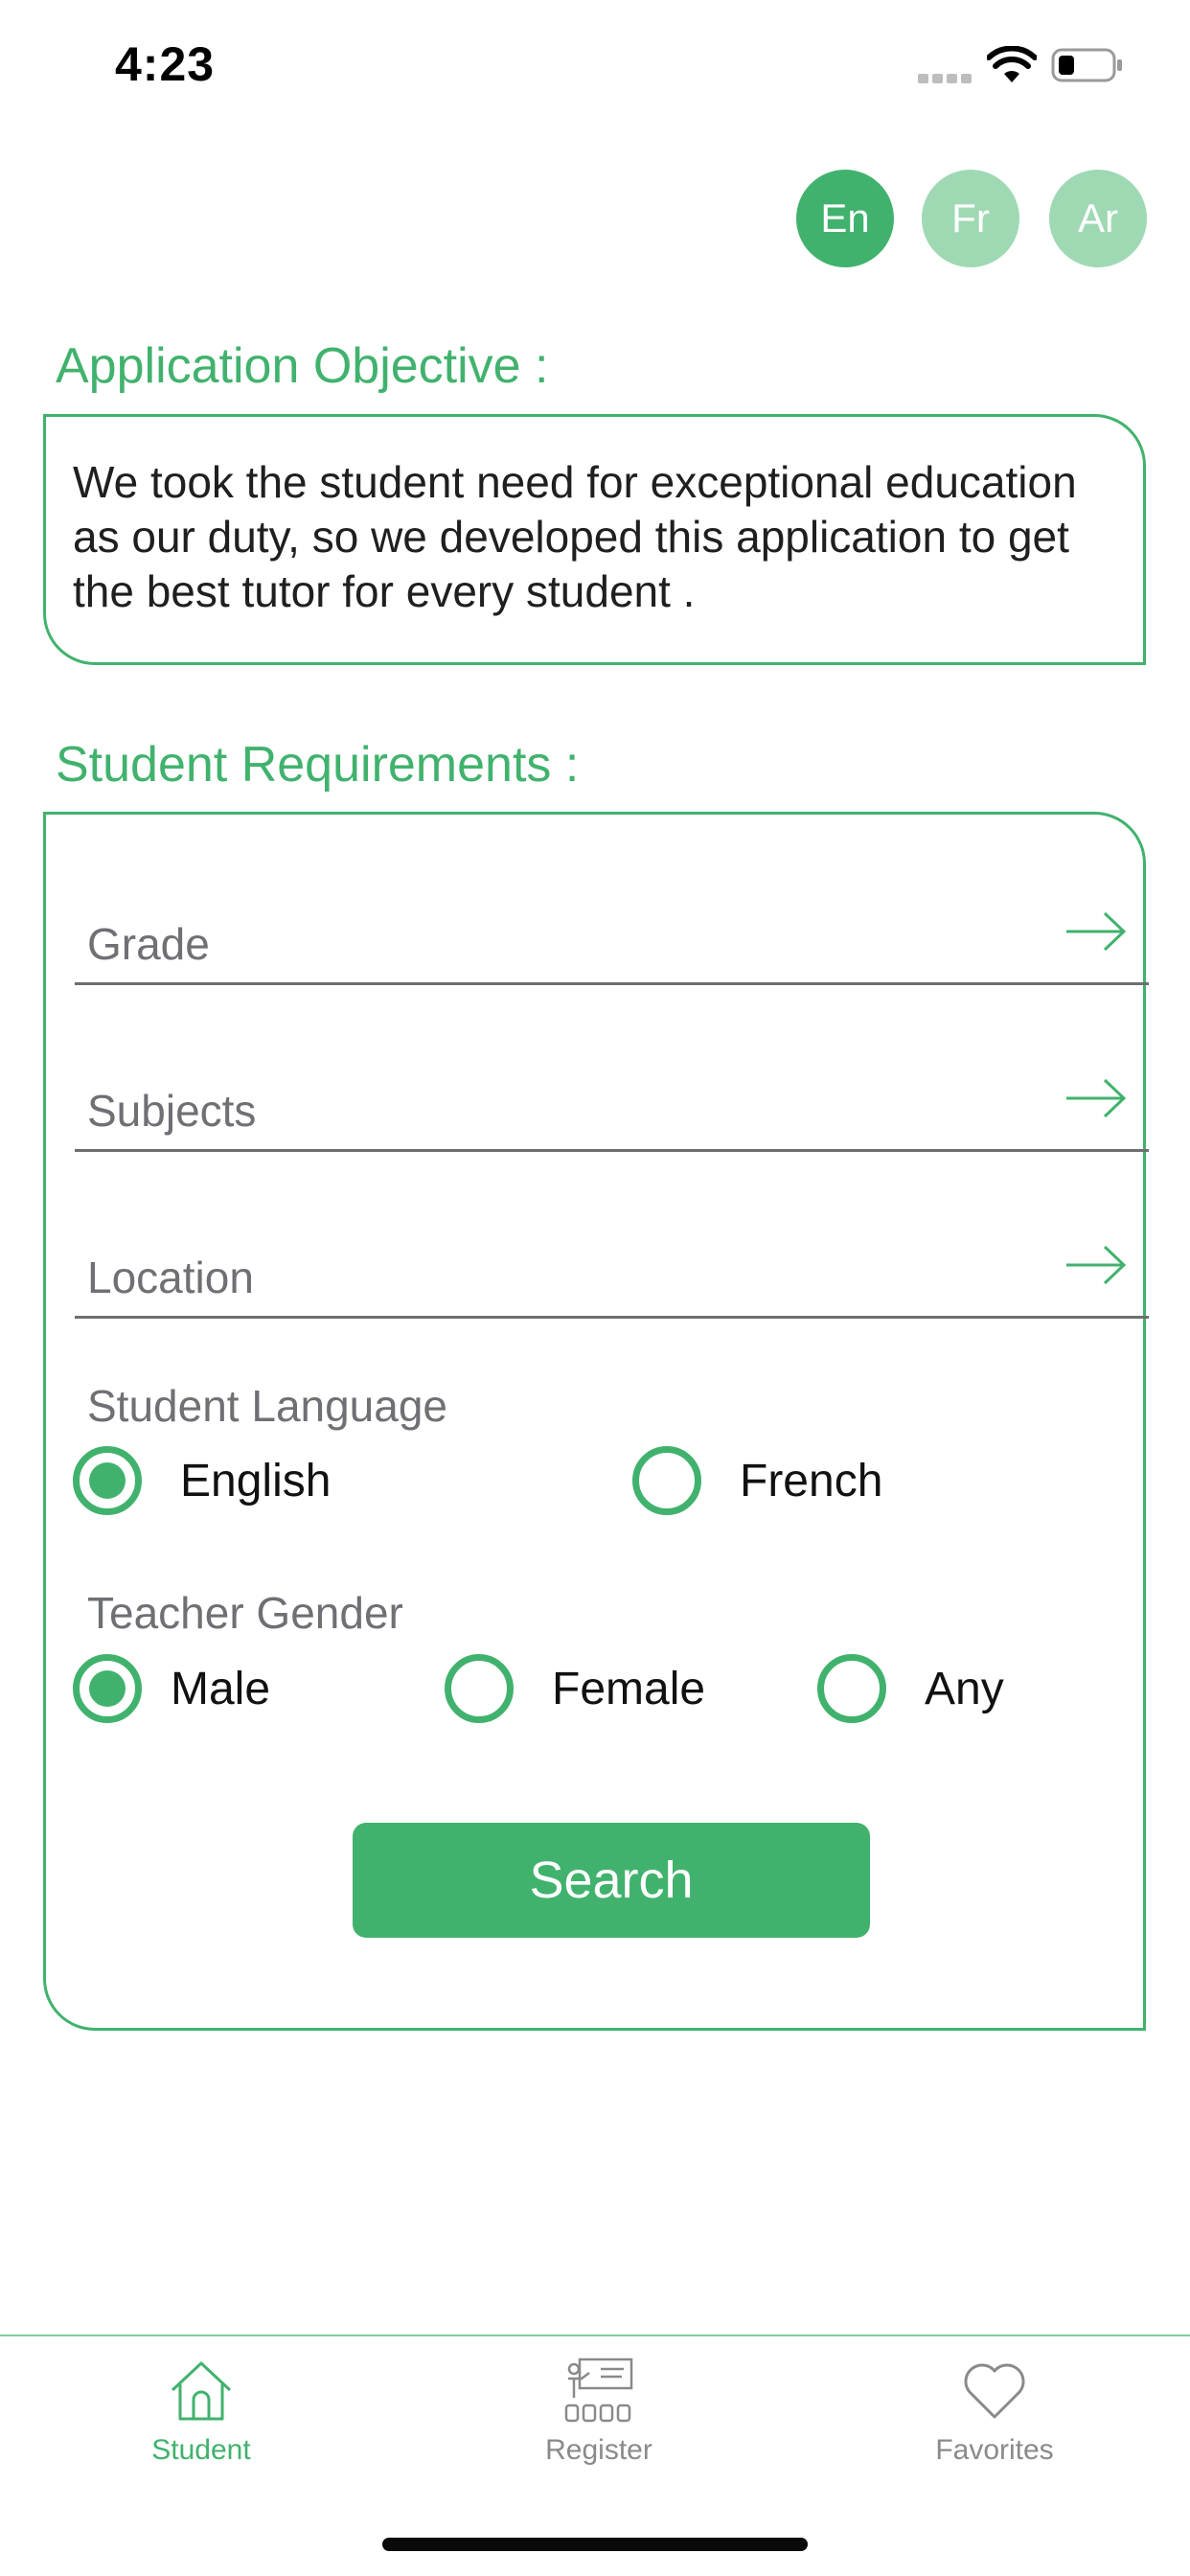  What do you see at coordinates (202, 2391) in the screenshot?
I see `home-icon` at bounding box center [202, 2391].